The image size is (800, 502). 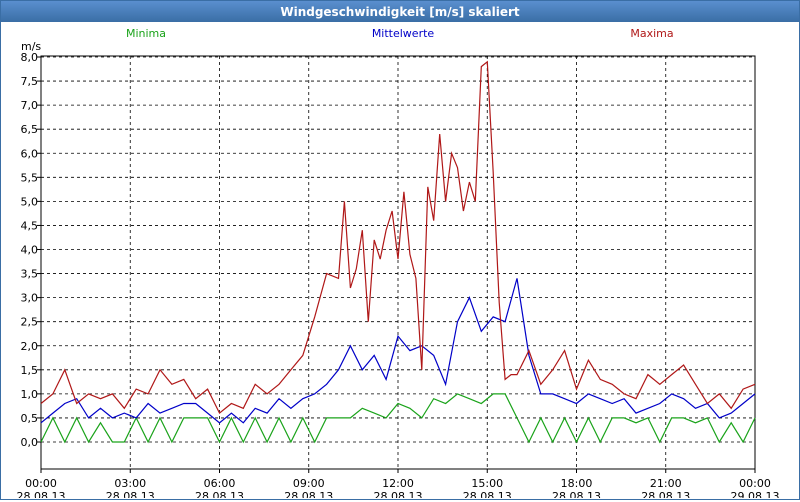 I want to click on y-tick-label: 7,0, so click(x=30, y=105).